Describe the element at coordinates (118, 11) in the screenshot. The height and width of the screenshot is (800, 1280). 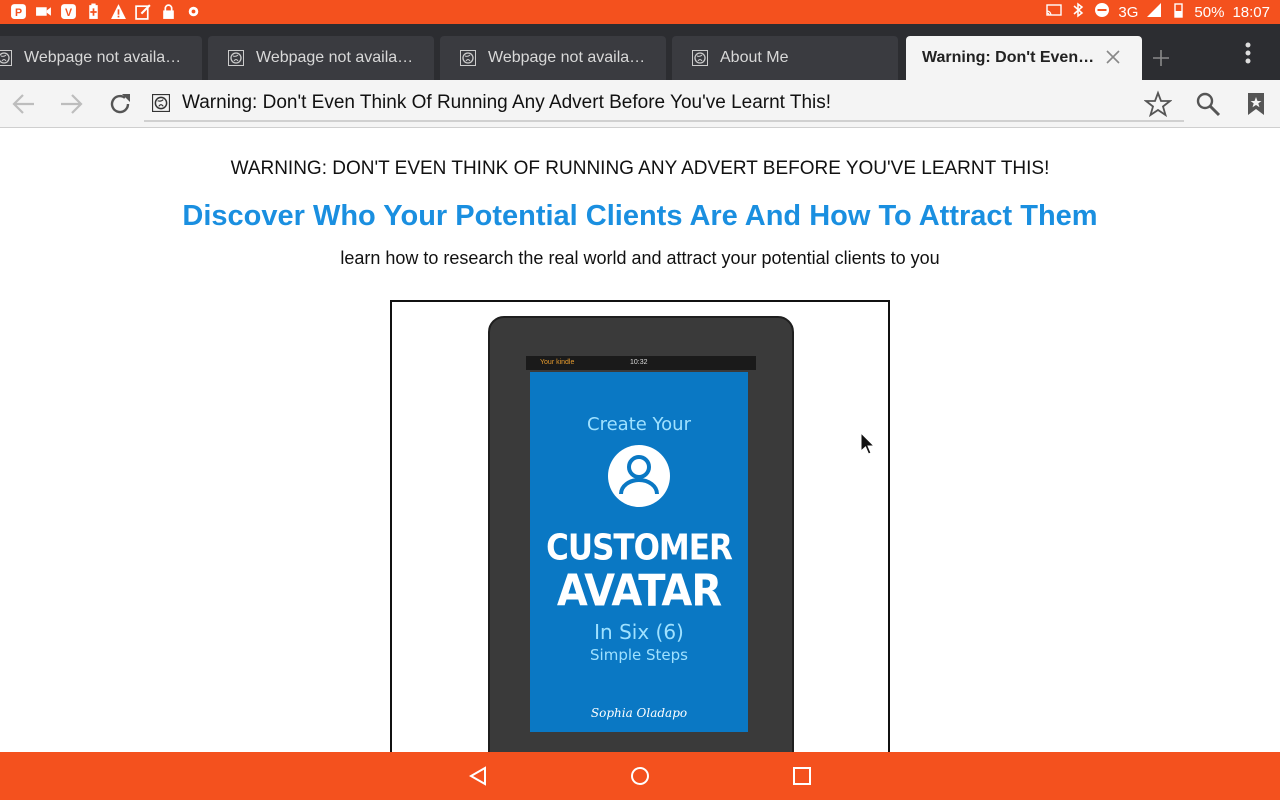
I see `warning-icon` at that location.